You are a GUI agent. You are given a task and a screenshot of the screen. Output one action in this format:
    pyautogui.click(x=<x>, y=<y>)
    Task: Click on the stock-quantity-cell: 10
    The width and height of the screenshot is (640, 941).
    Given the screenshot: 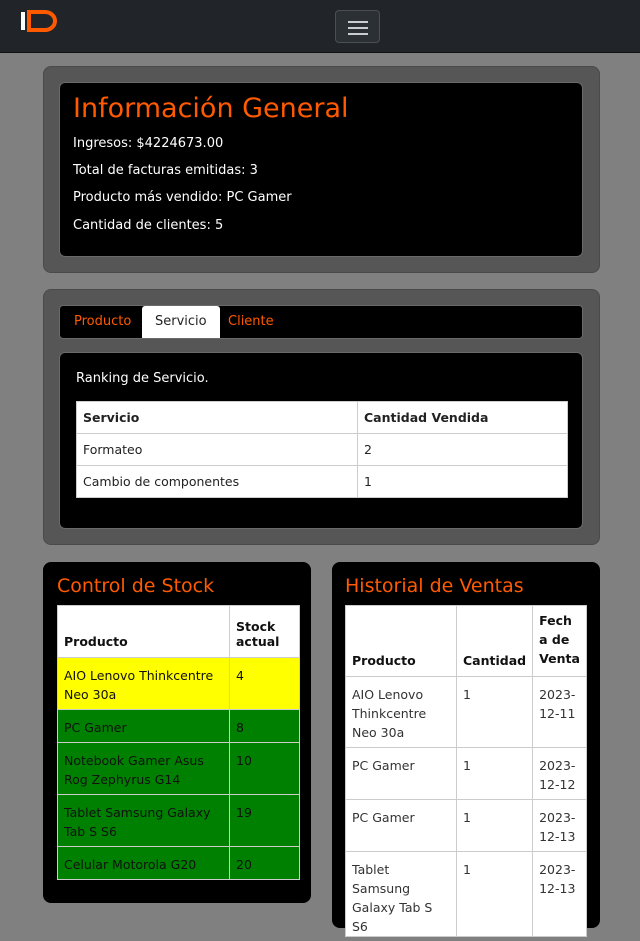 What is the action you would take?
    pyautogui.click(x=264, y=768)
    